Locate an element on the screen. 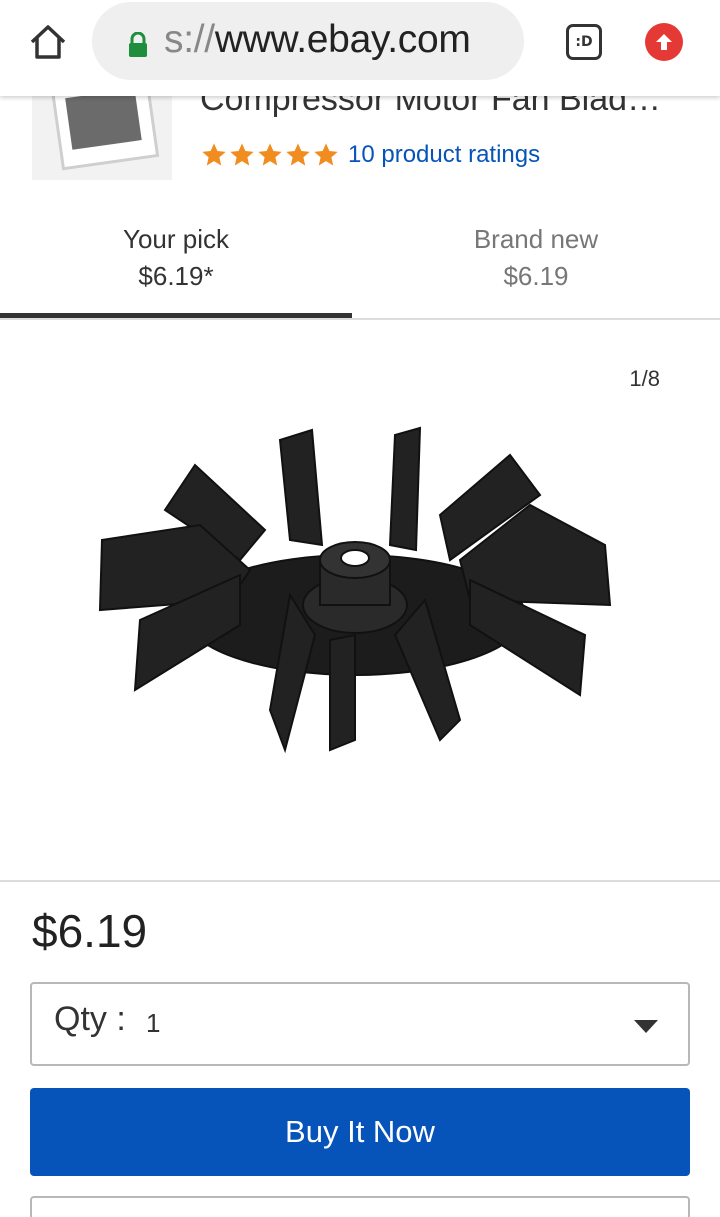 The image size is (720, 1217). rating-stars is located at coordinates (270, 155).